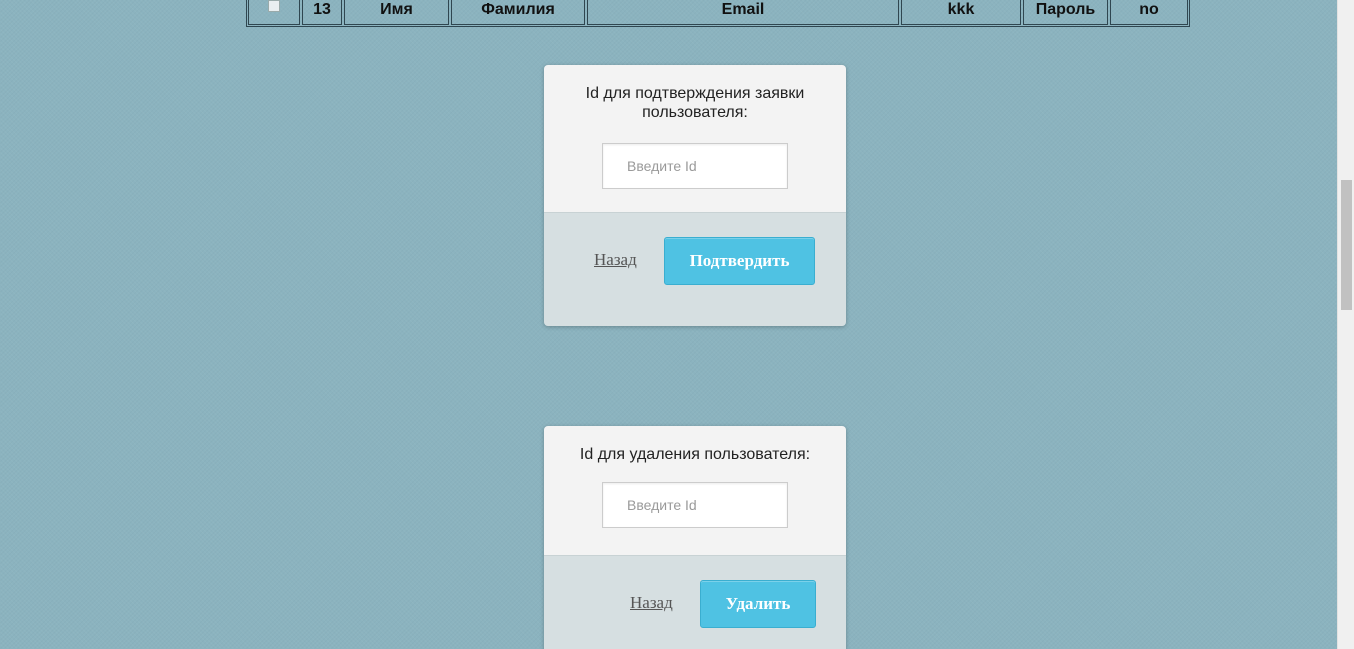 The image size is (1354, 649). What do you see at coordinates (739, 261) in the screenshot?
I see `confirm-button: Подтвердить` at bounding box center [739, 261].